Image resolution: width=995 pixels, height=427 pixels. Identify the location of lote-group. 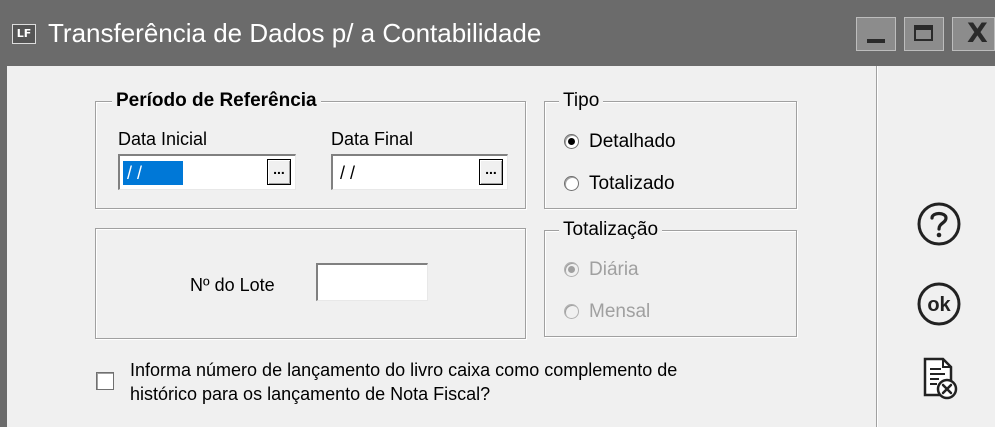
(310, 283).